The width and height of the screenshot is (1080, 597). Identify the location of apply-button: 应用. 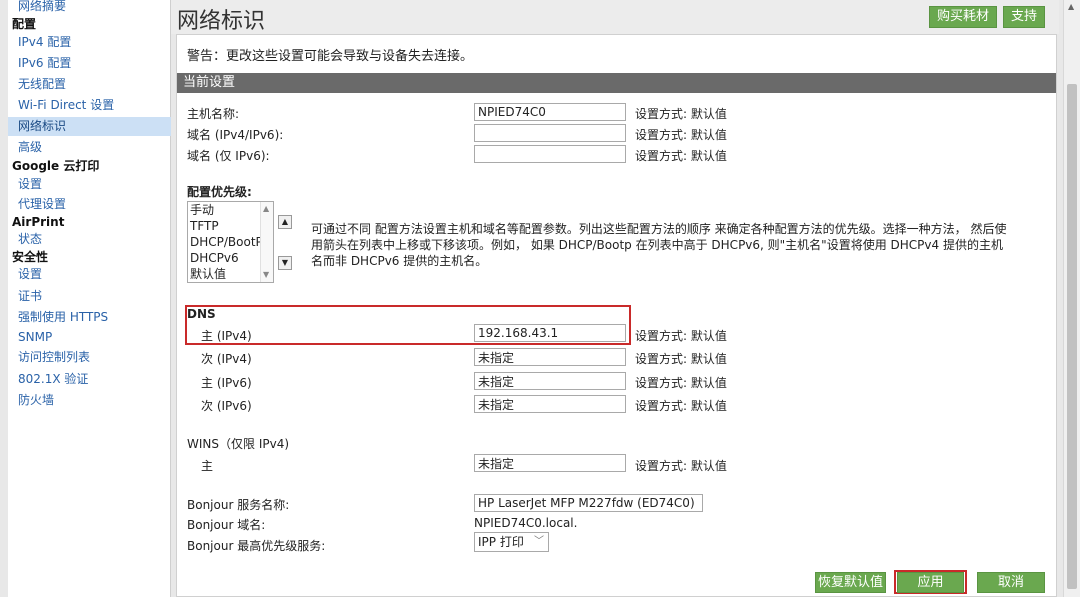
(930, 582).